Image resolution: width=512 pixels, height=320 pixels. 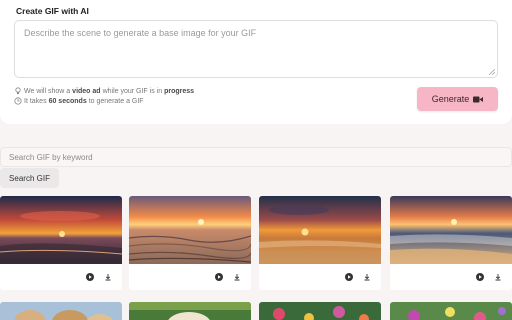 I want to click on resize-handle-icon, so click(x=492, y=72).